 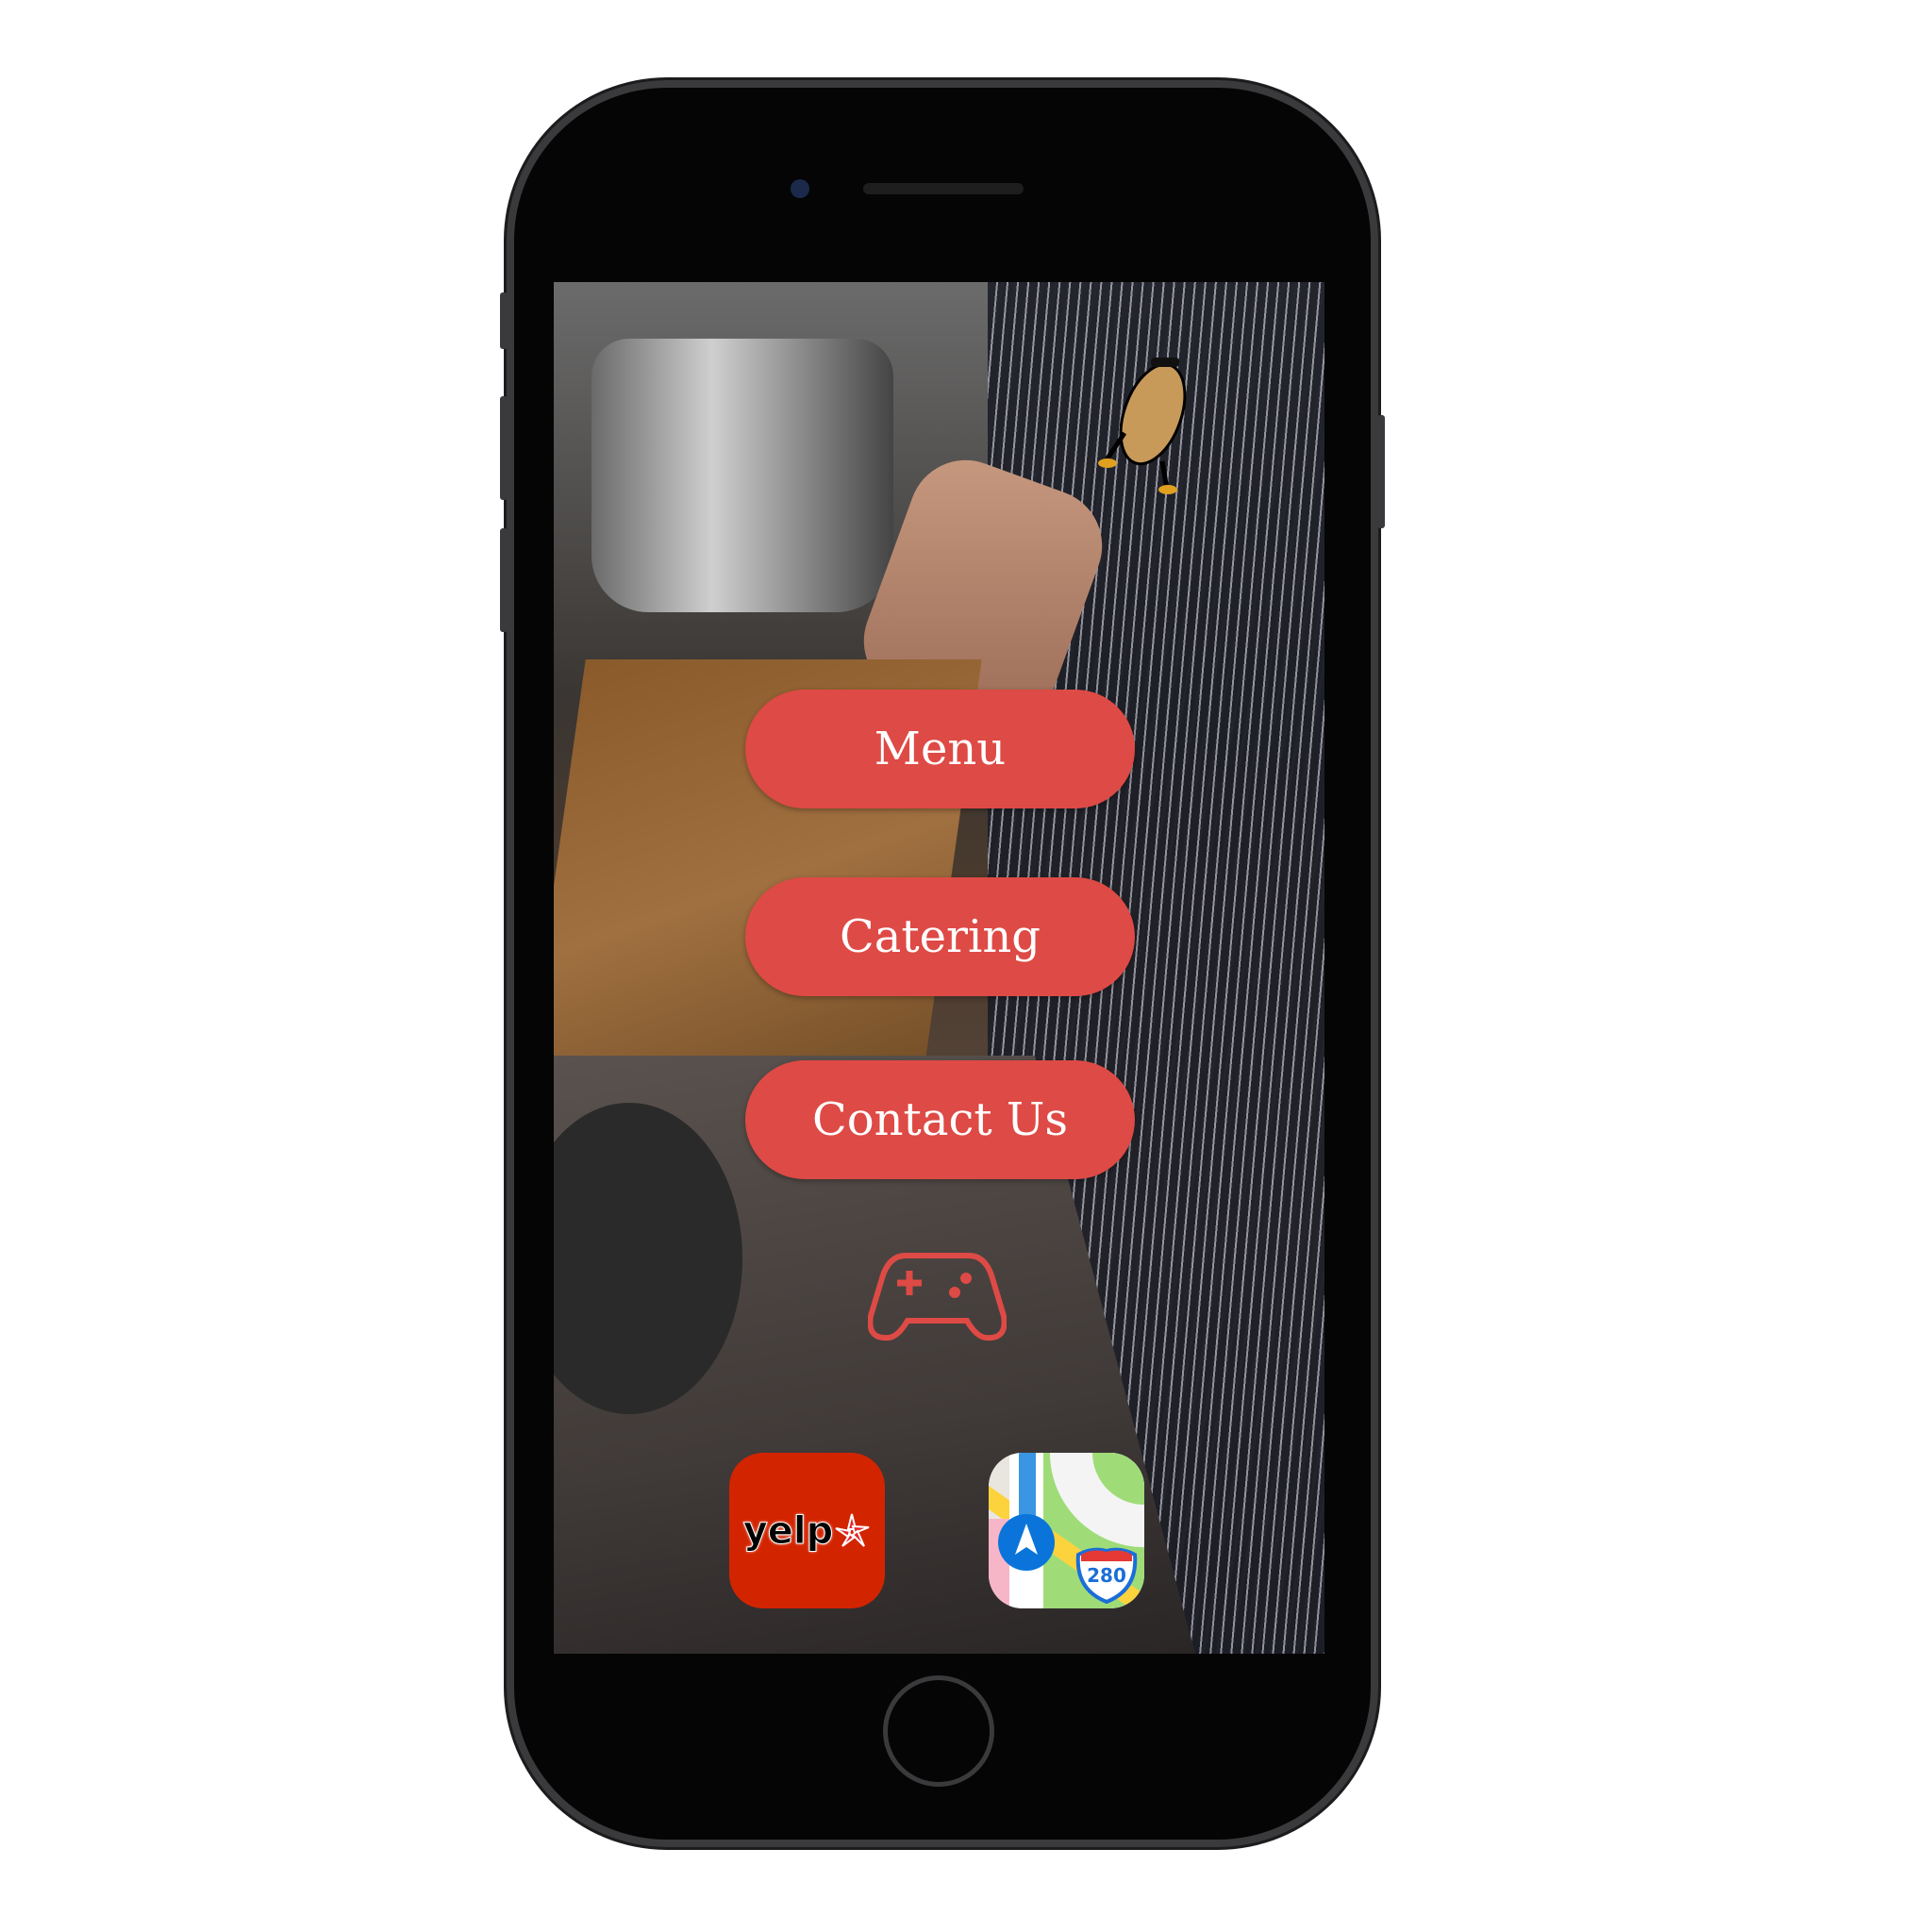 What do you see at coordinates (853, 1530) in the screenshot?
I see `yelp-burst-icon` at bounding box center [853, 1530].